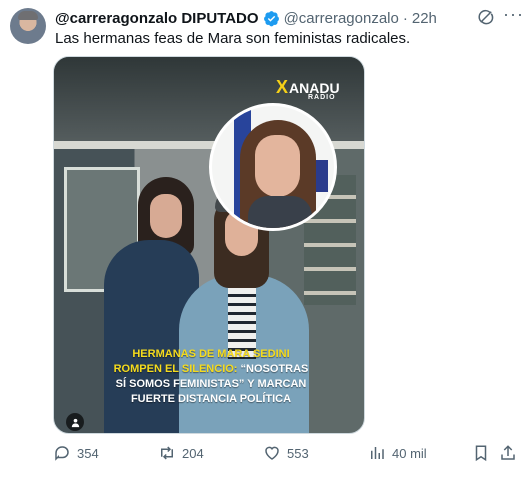 The image size is (528, 479). Describe the element at coordinates (424, 18) in the screenshot. I see `post-time: 22h` at that location.